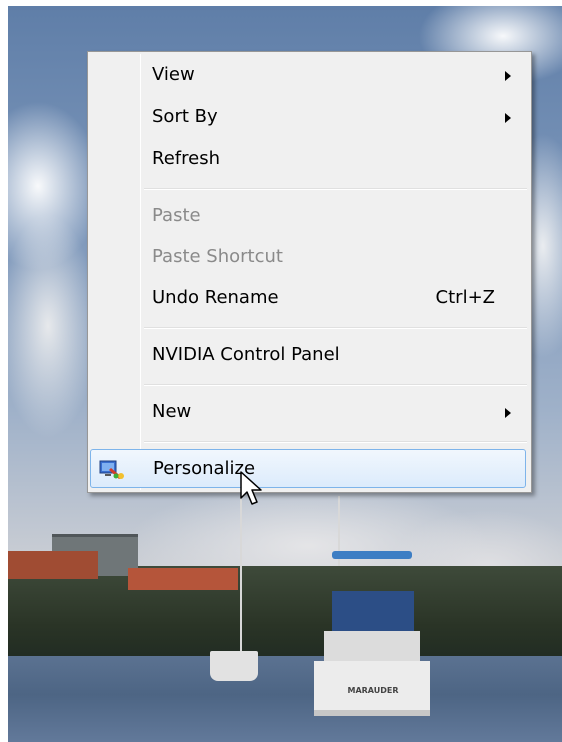  Describe the element at coordinates (285, 616) in the screenshot. I see `wallpaper-shoreline` at that location.